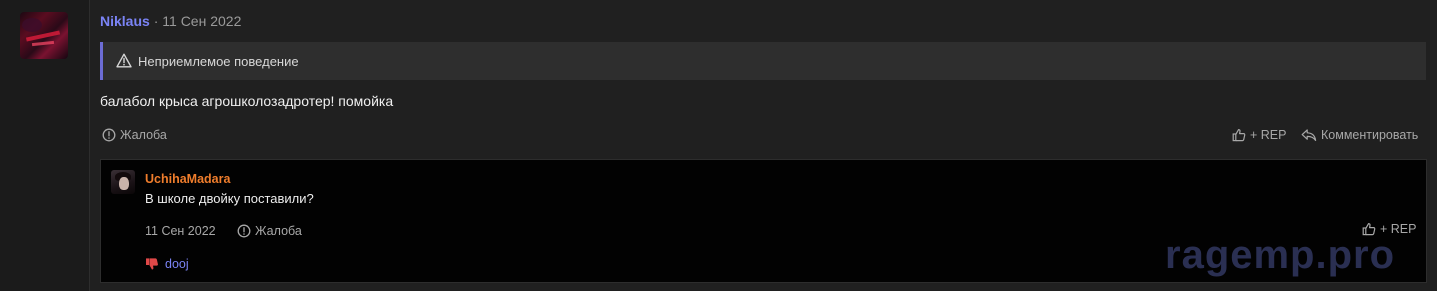 This screenshot has height=291, width=1437. Describe the element at coordinates (187, 179) in the screenshot. I see `comment-author-link: UchihaMadara` at that location.